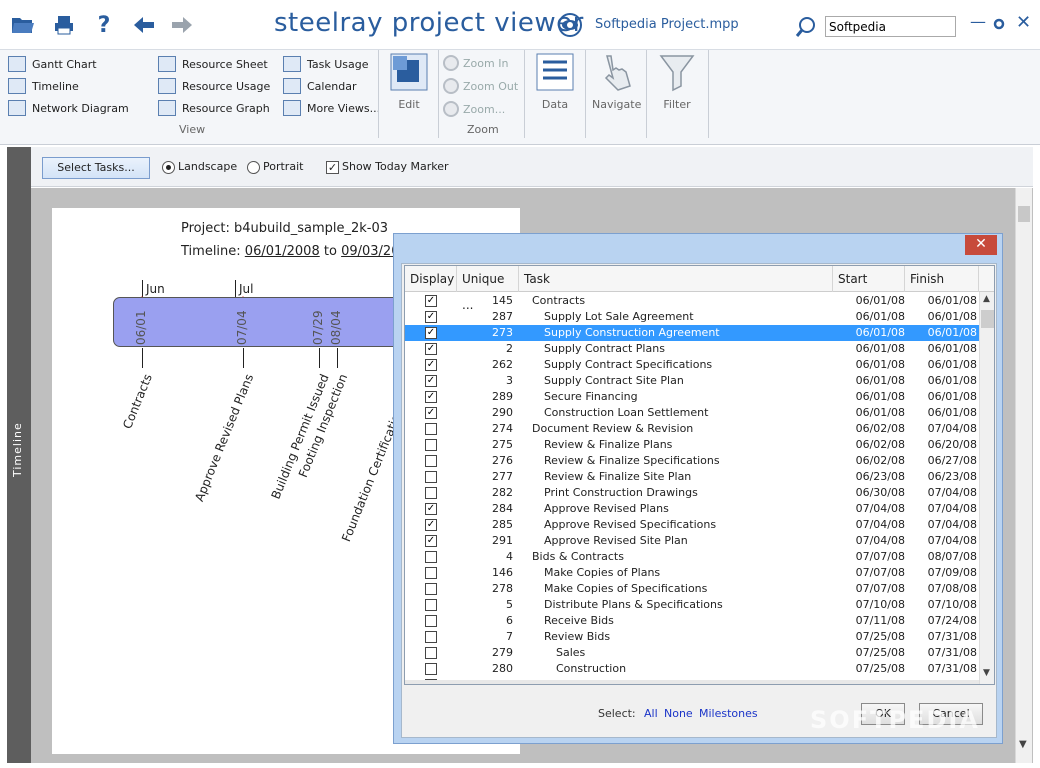 Image resolution: width=1040 pixels, height=768 pixels. Describe the element at coordinates (326, 64) in the screenshot. I see `task-usage-button: Task Usage` at that location.